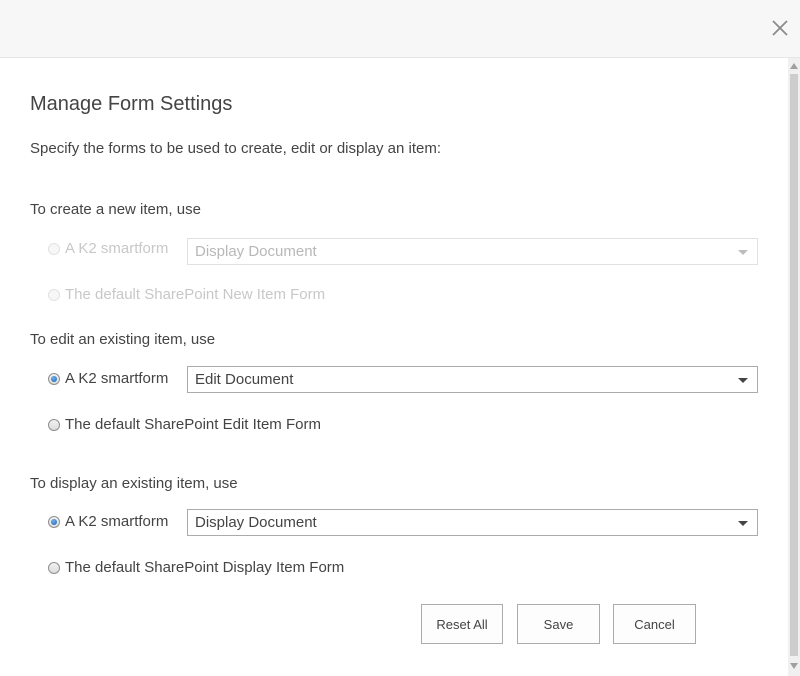  I want to click on display-default-radio: The default SharePoint Display Item Form, so click(196, 567).